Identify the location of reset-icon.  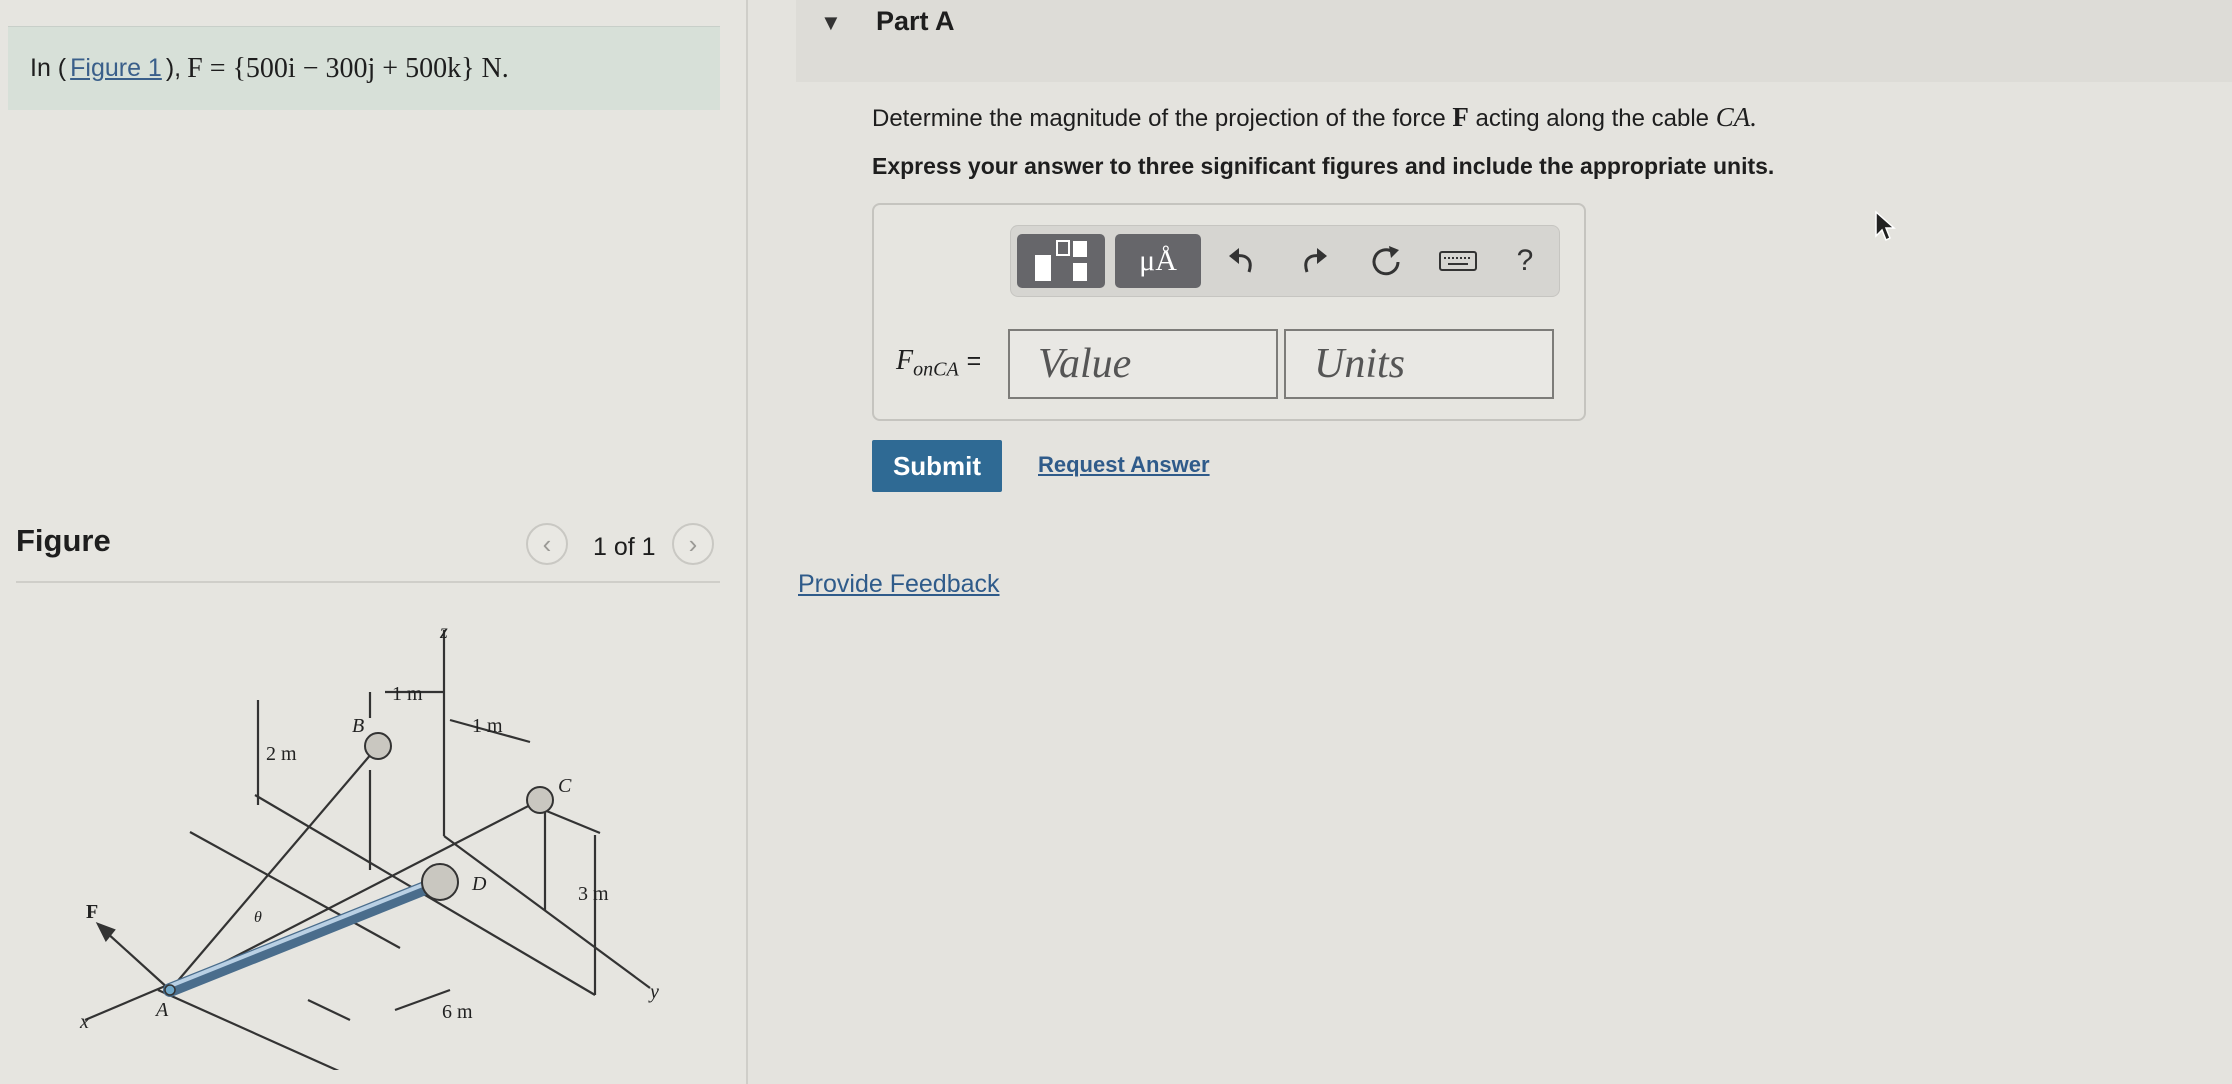
(1386, 261).